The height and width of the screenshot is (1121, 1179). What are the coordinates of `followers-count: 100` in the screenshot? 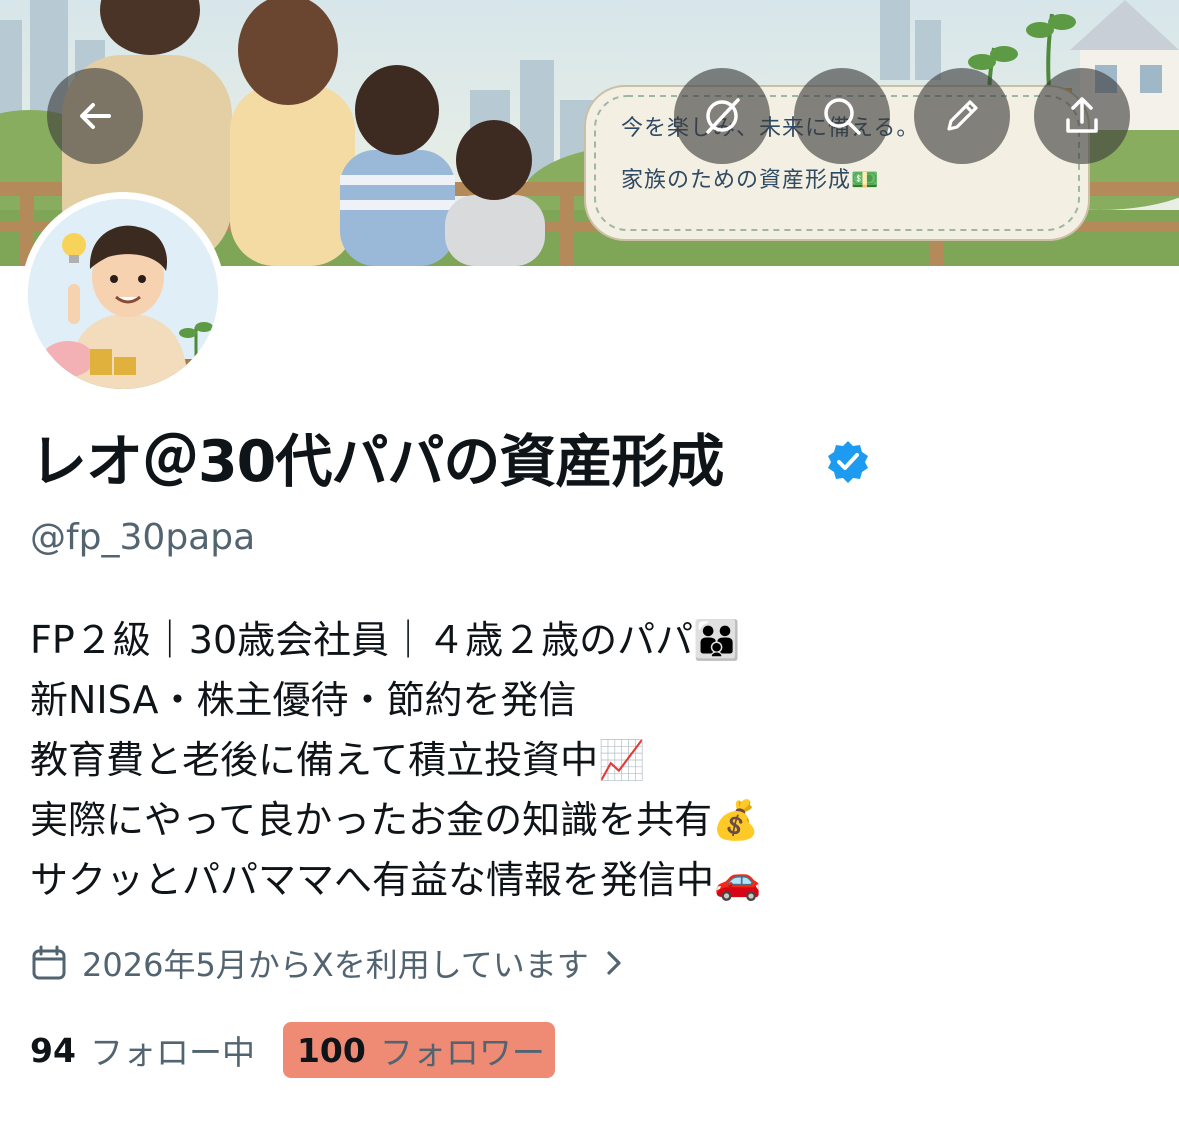 It's located at (331, 1050).